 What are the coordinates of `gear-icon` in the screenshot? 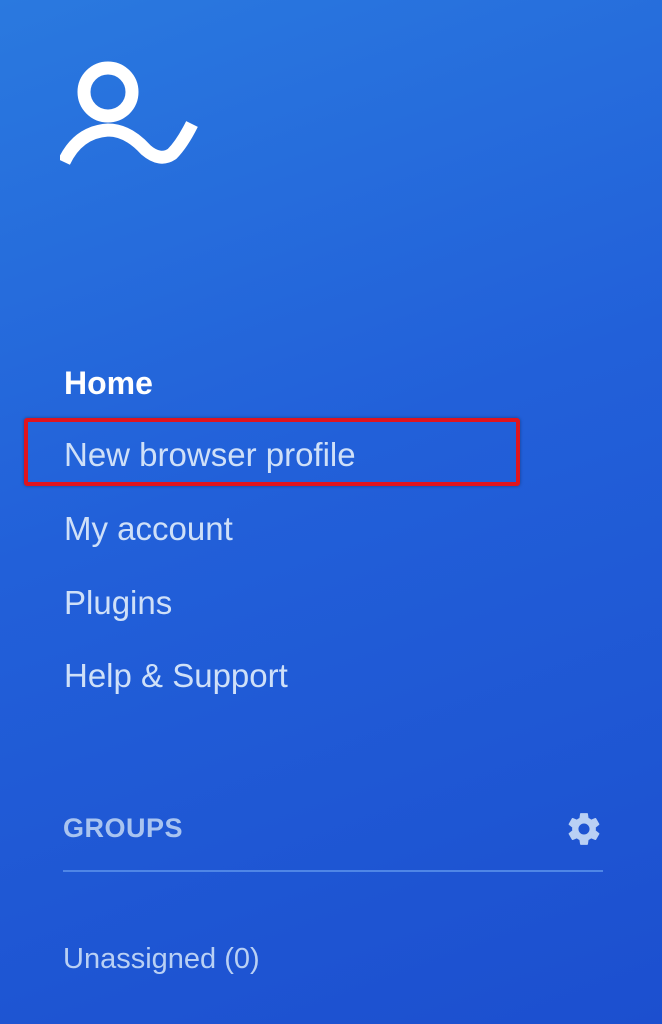 It's located at (584, 829).